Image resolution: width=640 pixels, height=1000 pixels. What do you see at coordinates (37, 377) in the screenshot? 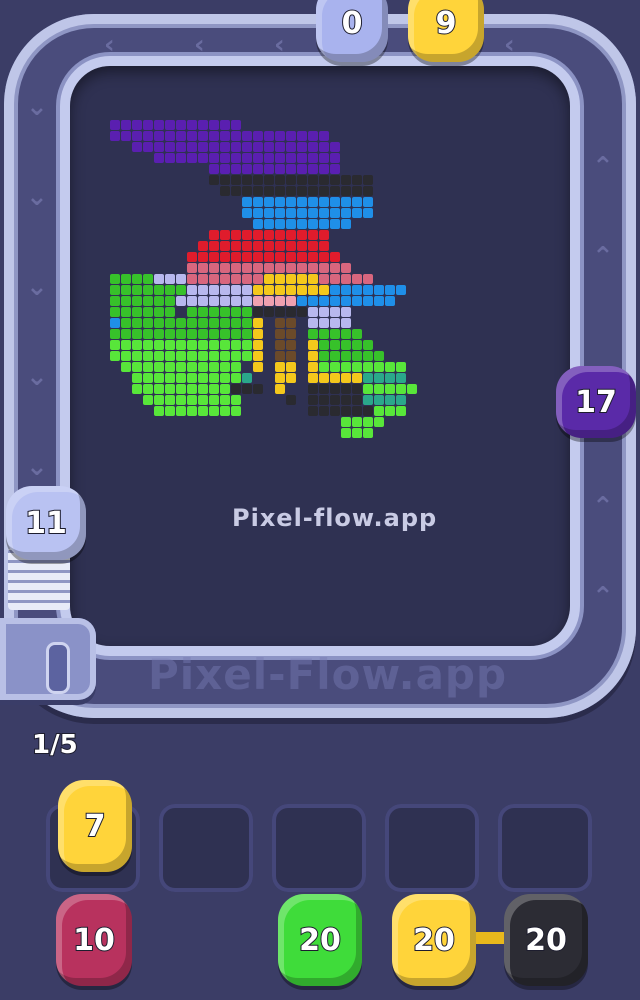
I see `chevron-down-icon: ⌄` at bounding box center [37, 377].